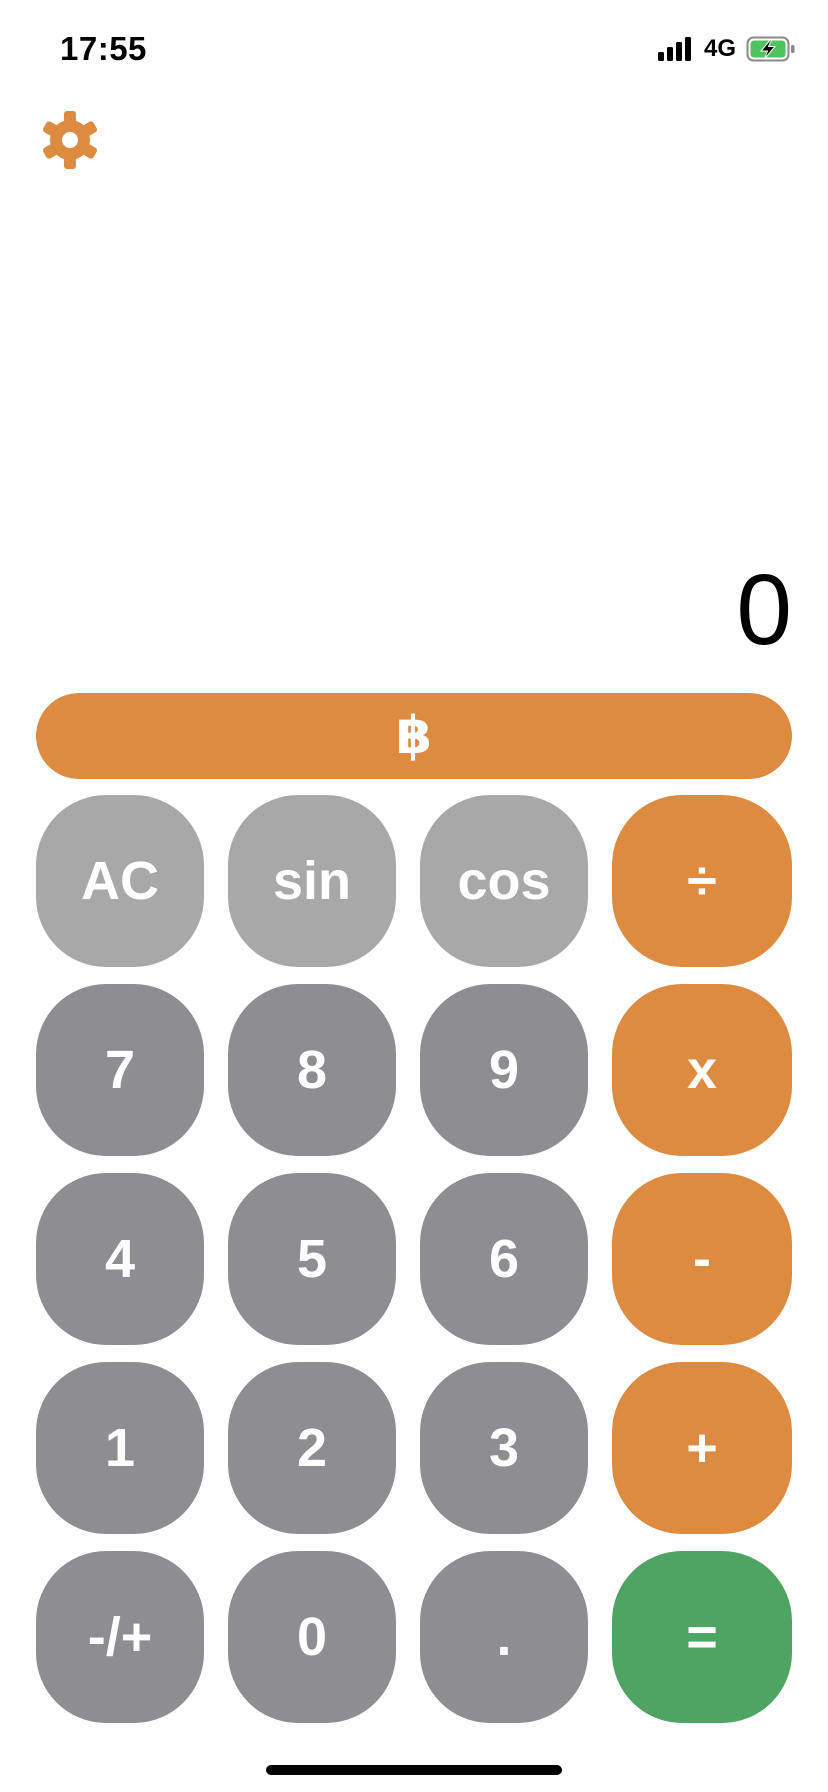 The height and width of the screenshot is (1792, 828). I want to click on signal-bars-icon, so click(675, 49).